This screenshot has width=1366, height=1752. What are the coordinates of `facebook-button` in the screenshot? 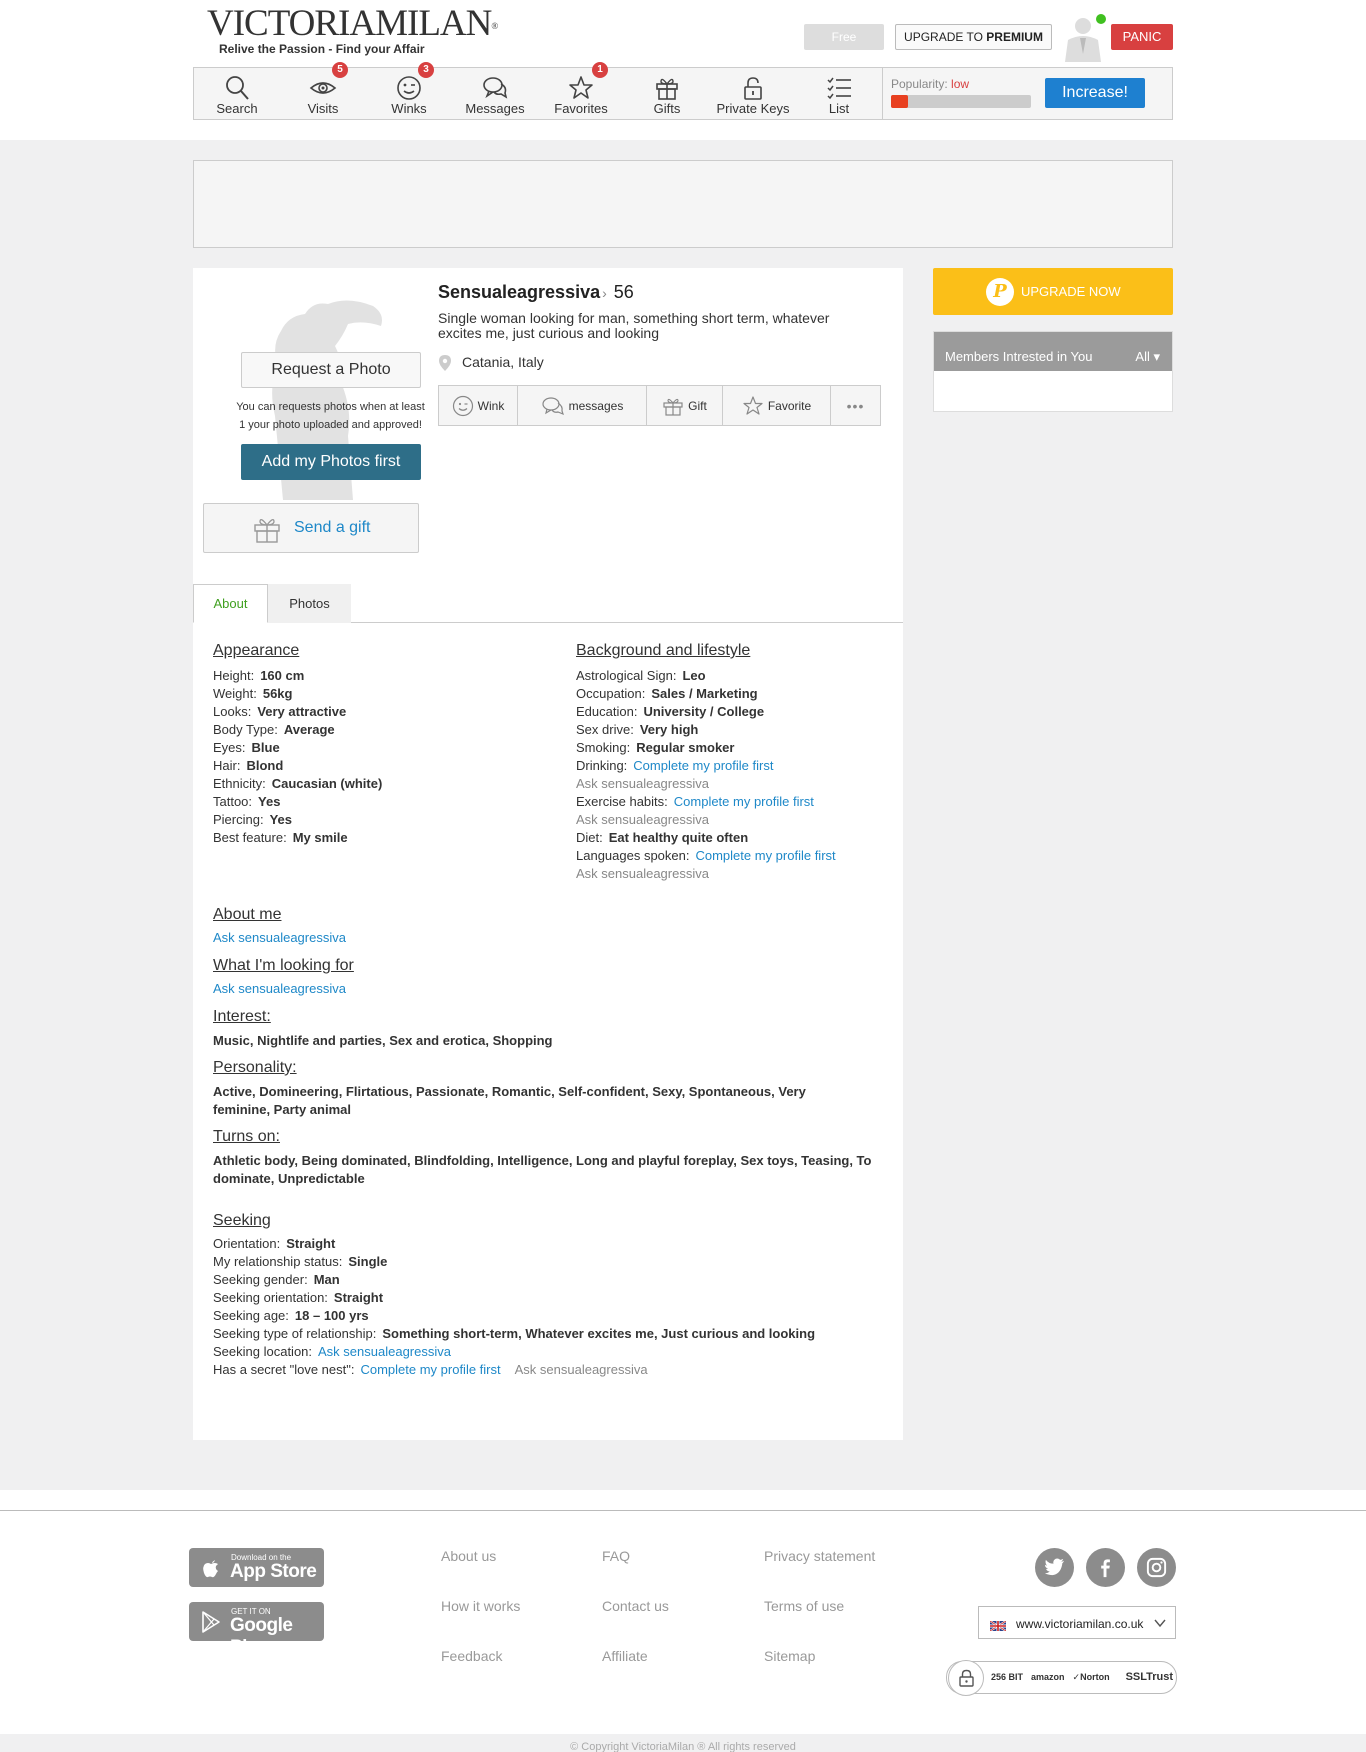 It's located at (1105, 1567).